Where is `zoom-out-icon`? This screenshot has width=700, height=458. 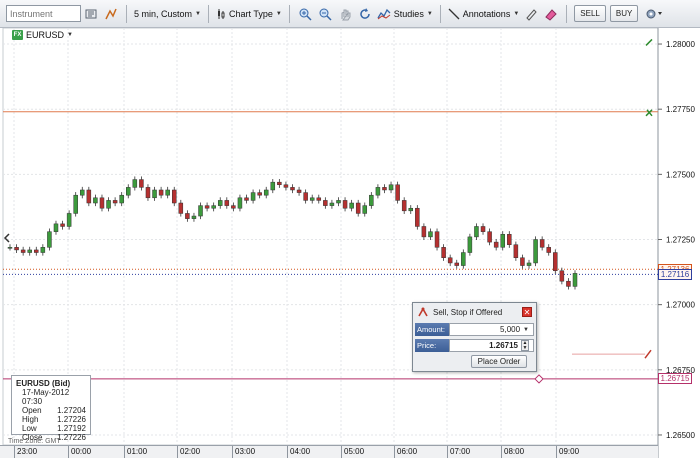 zoom-out-icon is located at coordinates (325, 14).